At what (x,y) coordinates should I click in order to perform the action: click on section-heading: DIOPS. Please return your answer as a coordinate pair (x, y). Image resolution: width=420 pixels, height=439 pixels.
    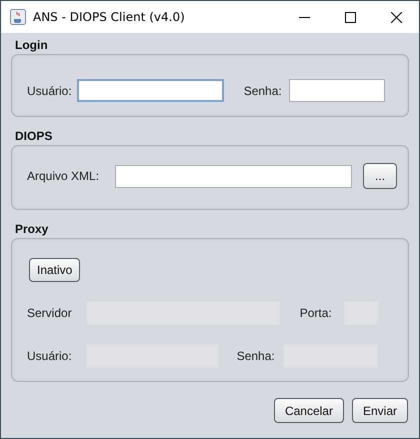
    Looking at the image, I should click on (34, 136).